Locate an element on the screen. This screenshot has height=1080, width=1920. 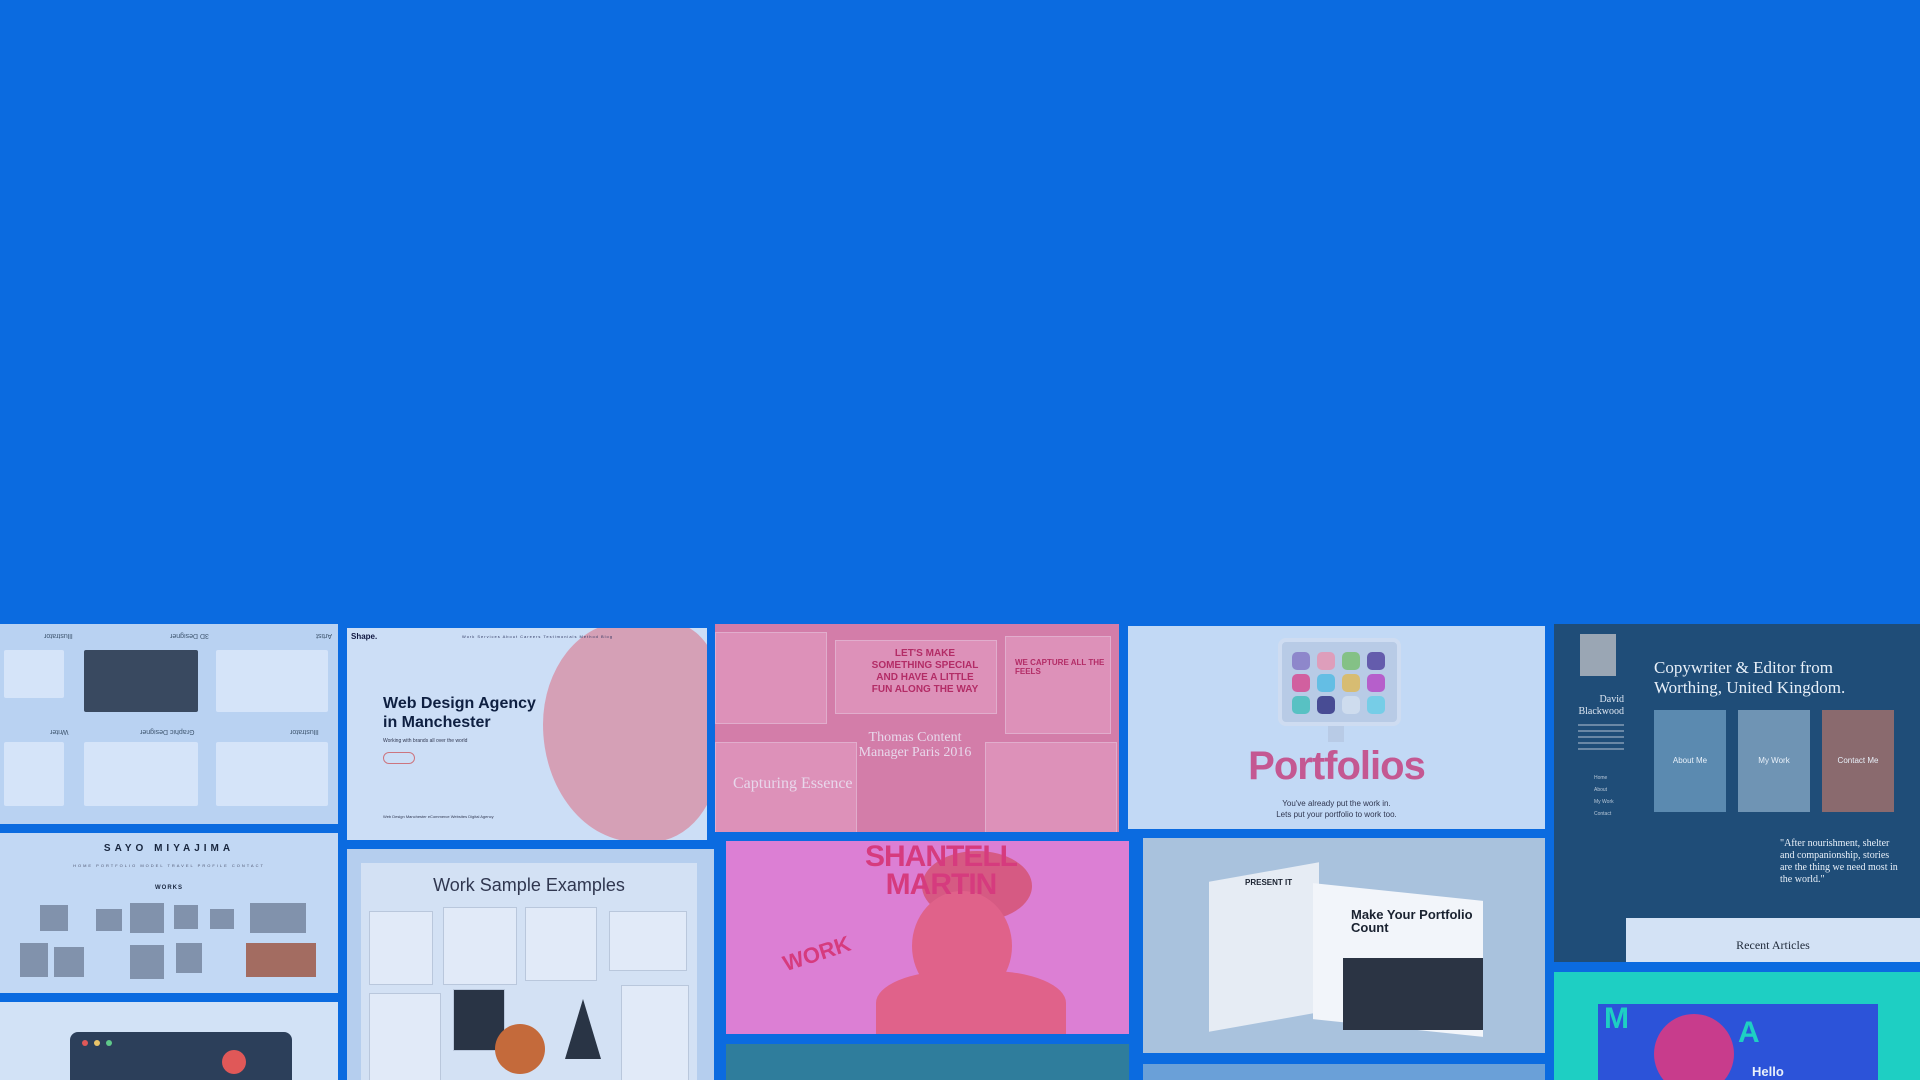
card-label: About Me is located at coordinates (1690, 760).